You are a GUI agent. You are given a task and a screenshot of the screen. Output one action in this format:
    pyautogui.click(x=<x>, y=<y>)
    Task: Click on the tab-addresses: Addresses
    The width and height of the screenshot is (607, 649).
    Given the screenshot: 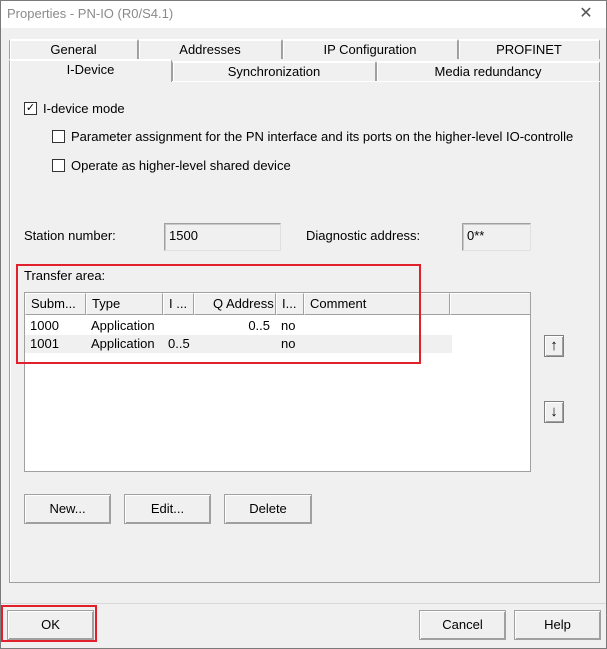 What is the action you would take?
    pyautogui.click(x=210, y=49)
    